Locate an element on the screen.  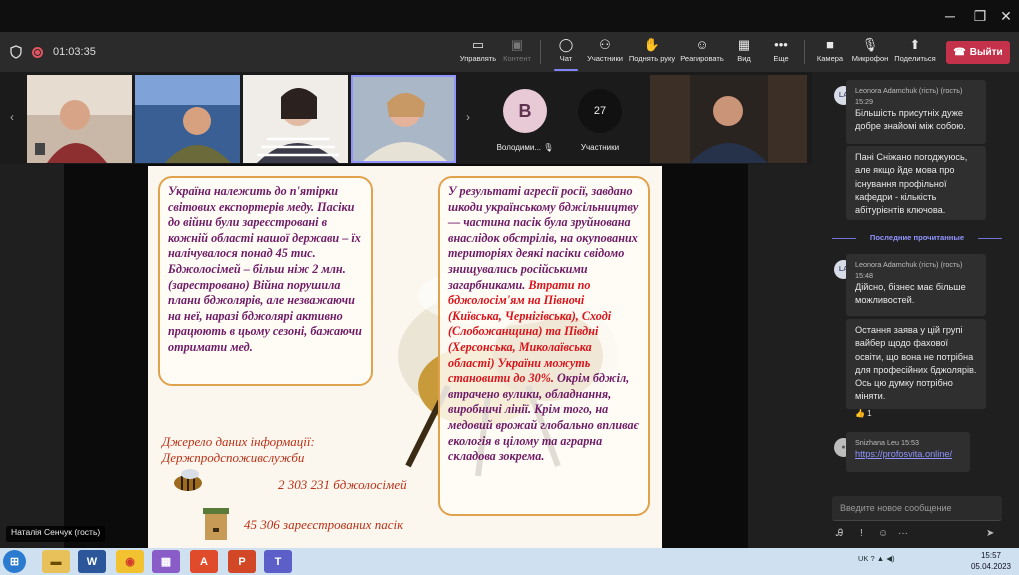
presenter-name-tag: Наталія Сенчук (гость) is located at coordinates (56, 534).